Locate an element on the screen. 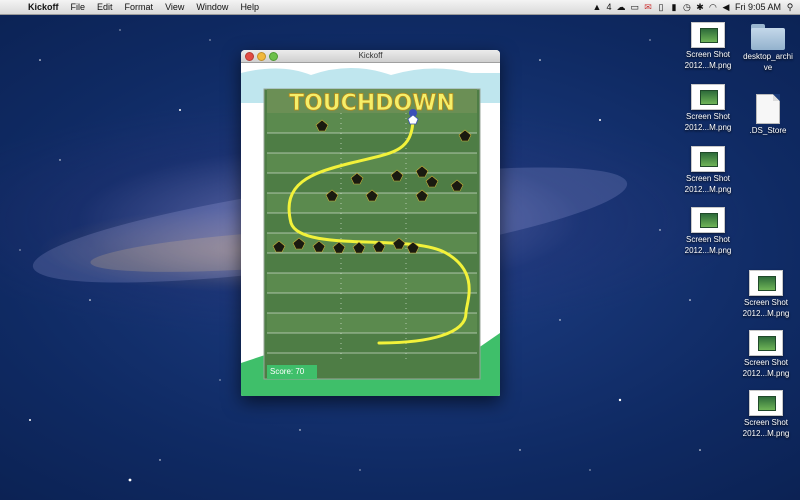 The height and width of the screenshot is (500, 800). spotlight-icon: ⚲ is located at coordinates (790, 7).